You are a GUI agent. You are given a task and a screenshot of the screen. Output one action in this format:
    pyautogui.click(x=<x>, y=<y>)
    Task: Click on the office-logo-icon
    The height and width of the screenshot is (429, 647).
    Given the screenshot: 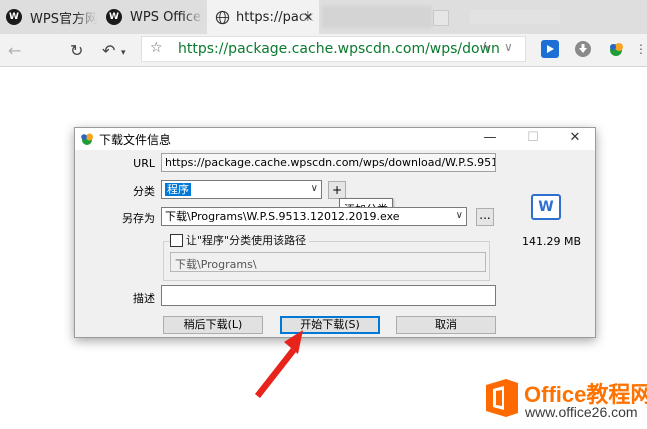 What is the action you would take?
    pyautogui.click(x=502, y=398)
    